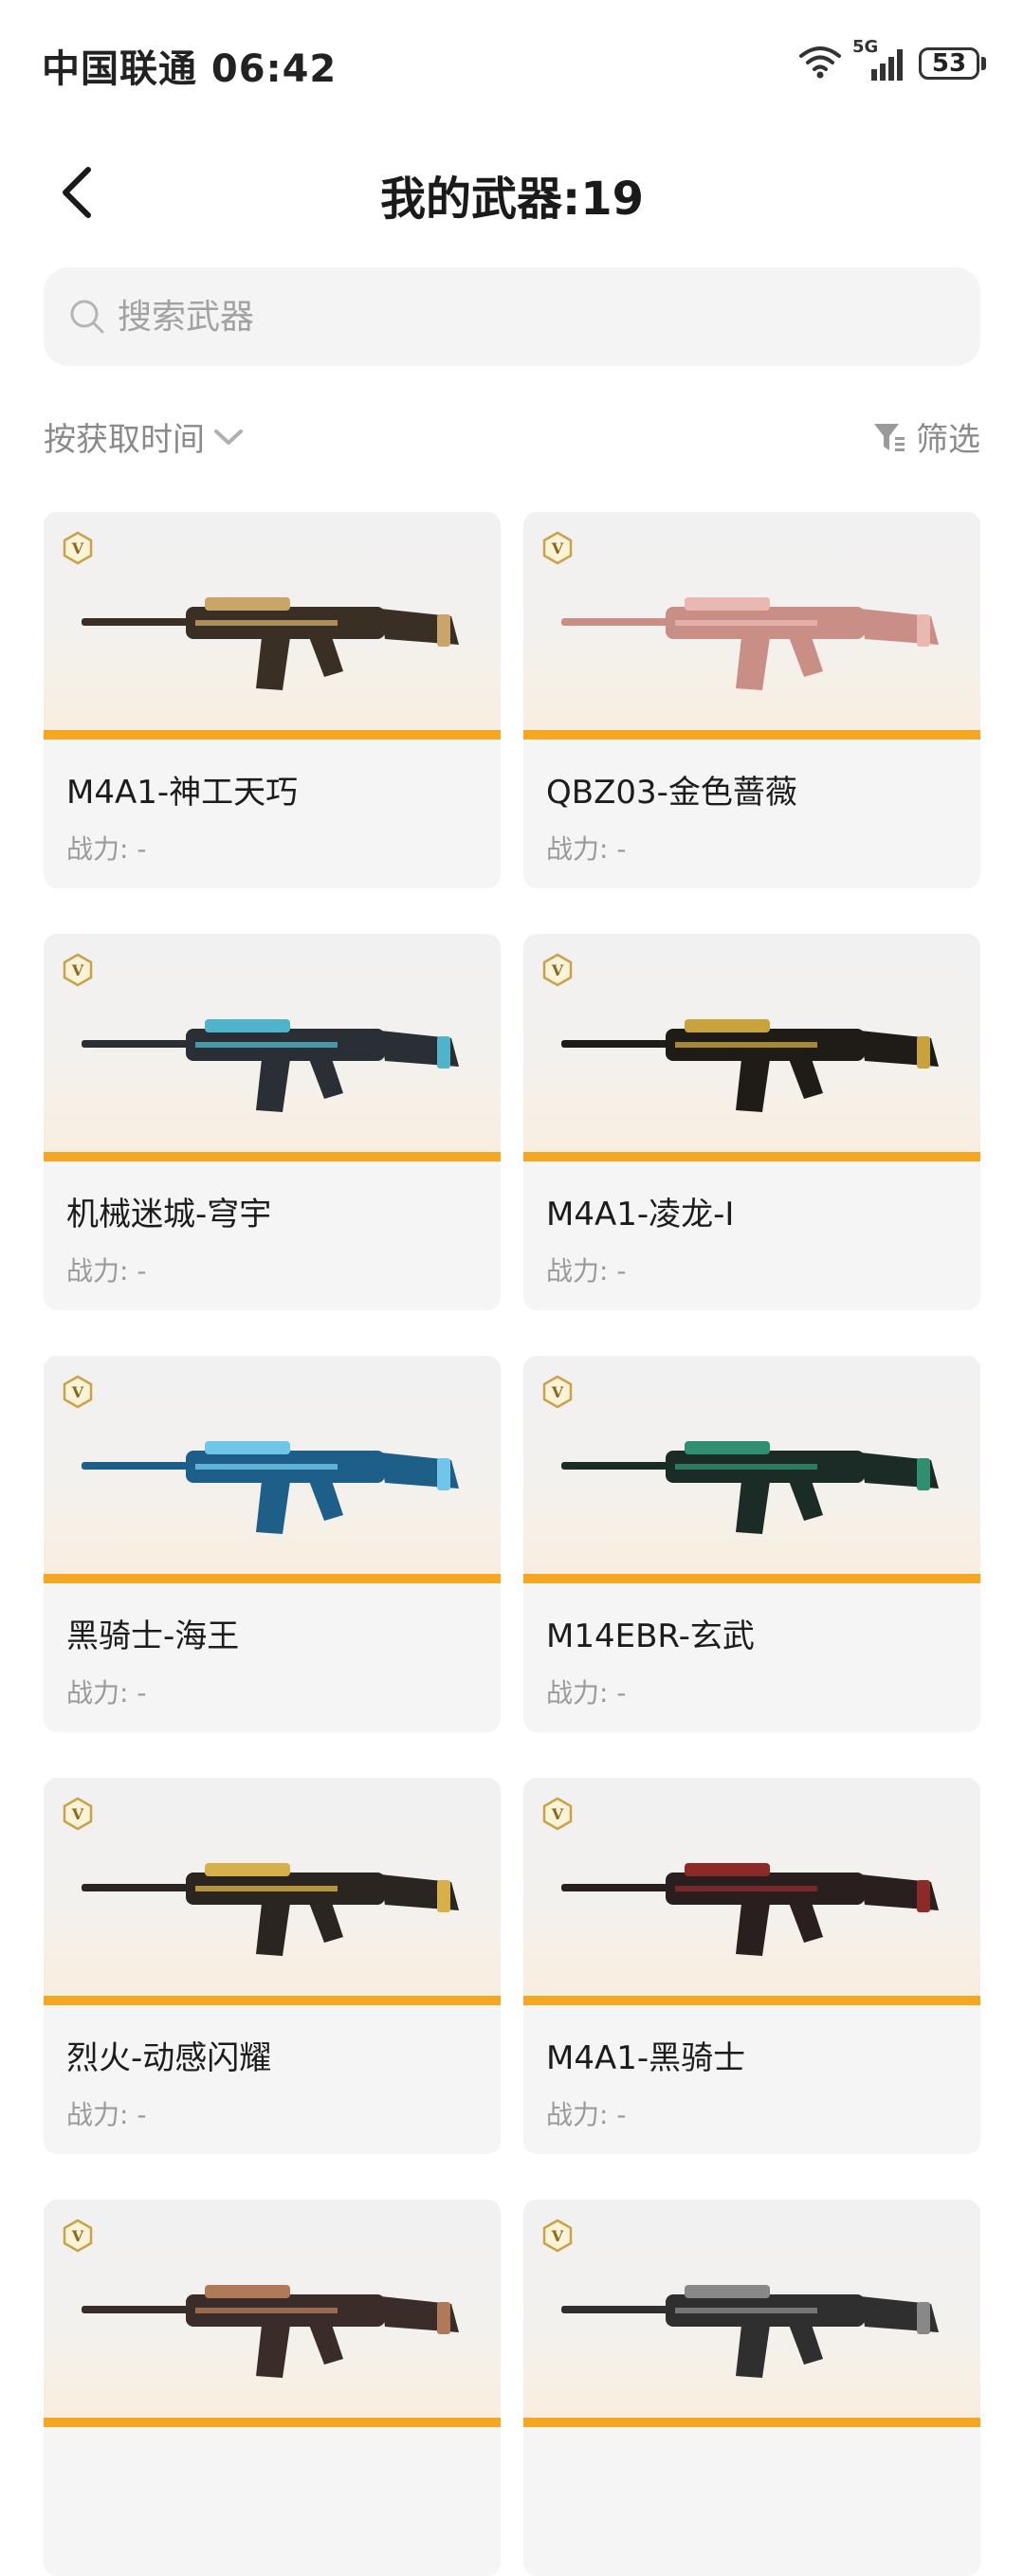 This screenshot has height=2576, width=1024. Describe the element at coordinates (190, 69) in the screenshot. I see `carrier-time: 中国联通 06:42` at that location.